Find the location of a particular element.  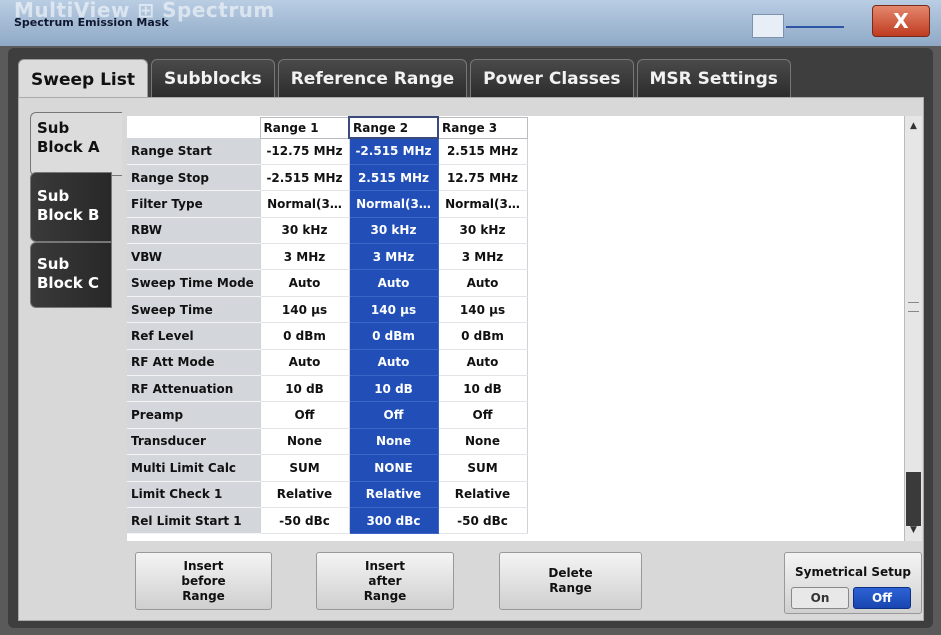

table-row: RF Attenuation 10 dB 10 dB 10 dB is located at coordinates (327, 389).